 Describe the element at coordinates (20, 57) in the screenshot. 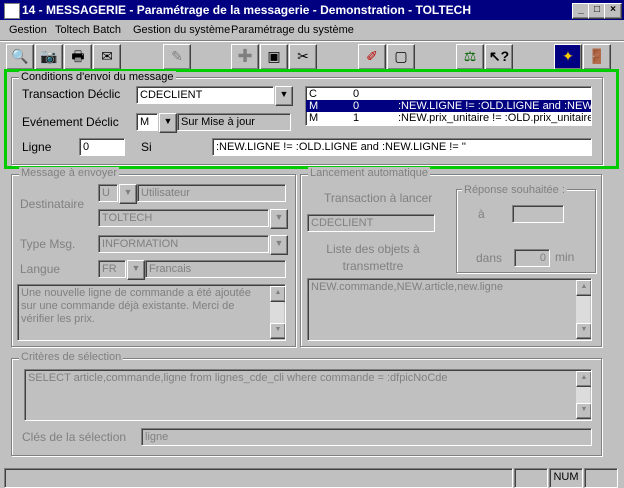

I see `magnifier-icon: 🔍` at that location.